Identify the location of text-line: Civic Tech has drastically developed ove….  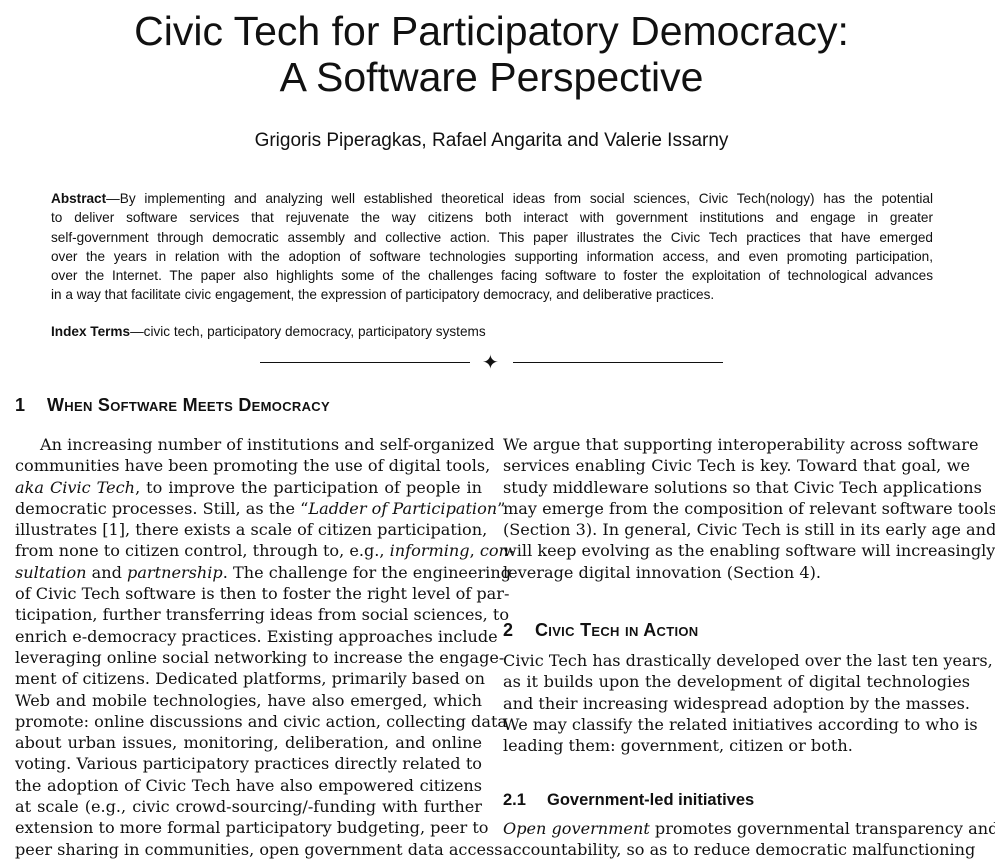
(748, 660).